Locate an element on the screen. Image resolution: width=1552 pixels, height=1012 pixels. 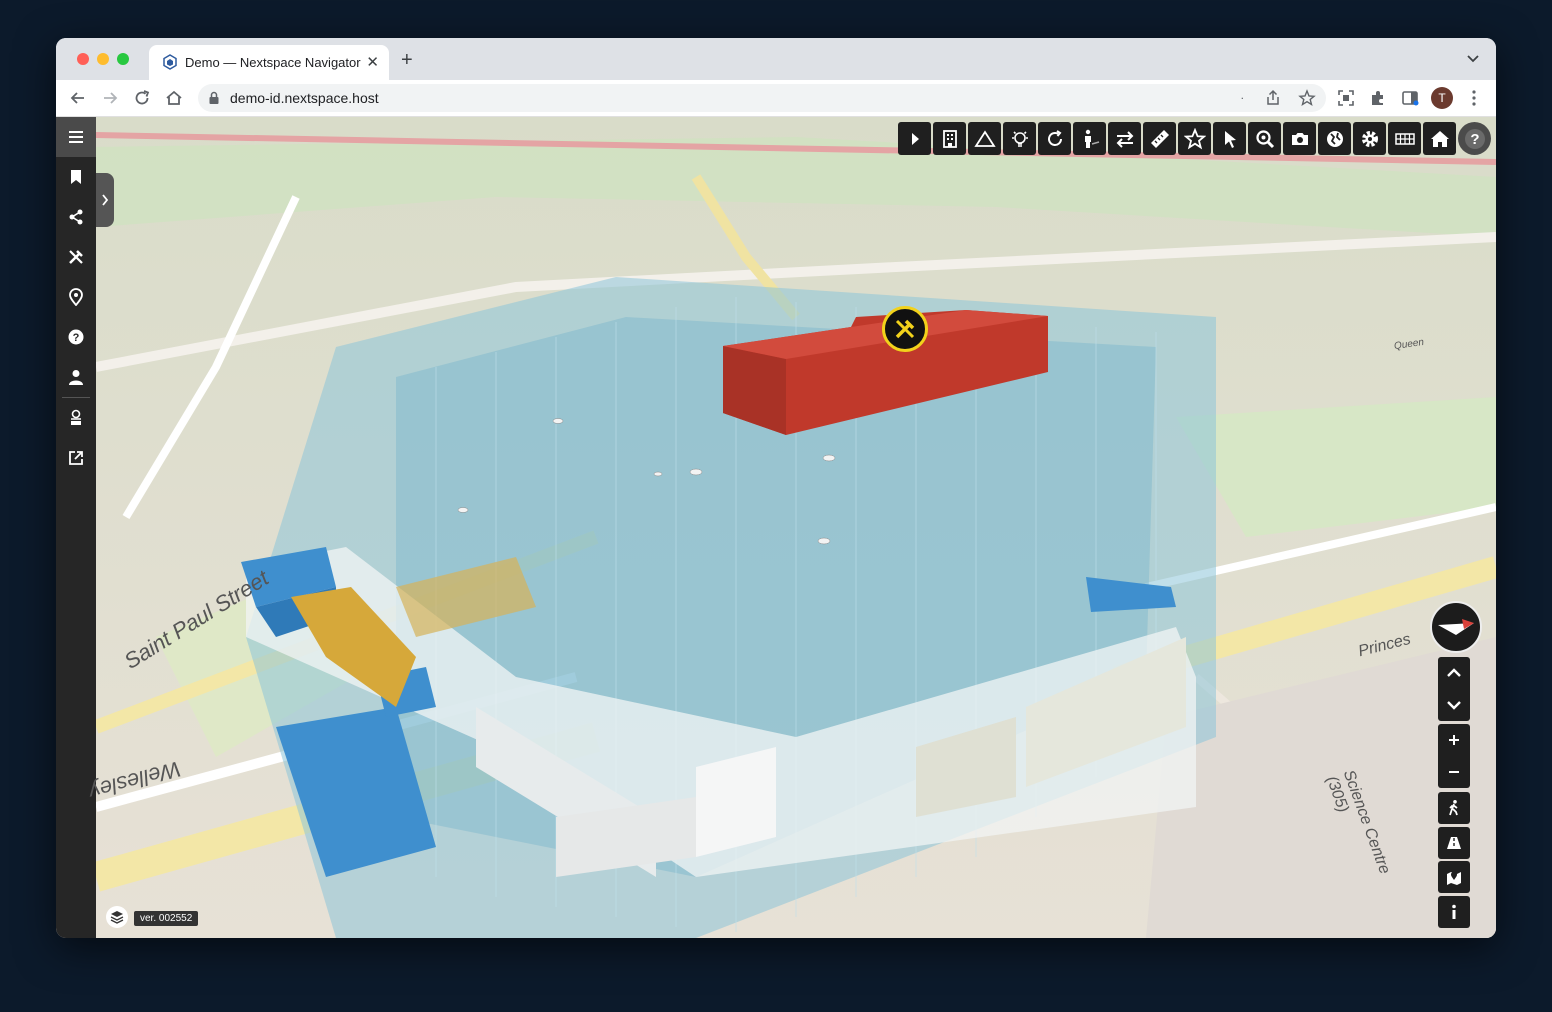
version-badge: ver. 002552 is located at coordinates (166, 918).